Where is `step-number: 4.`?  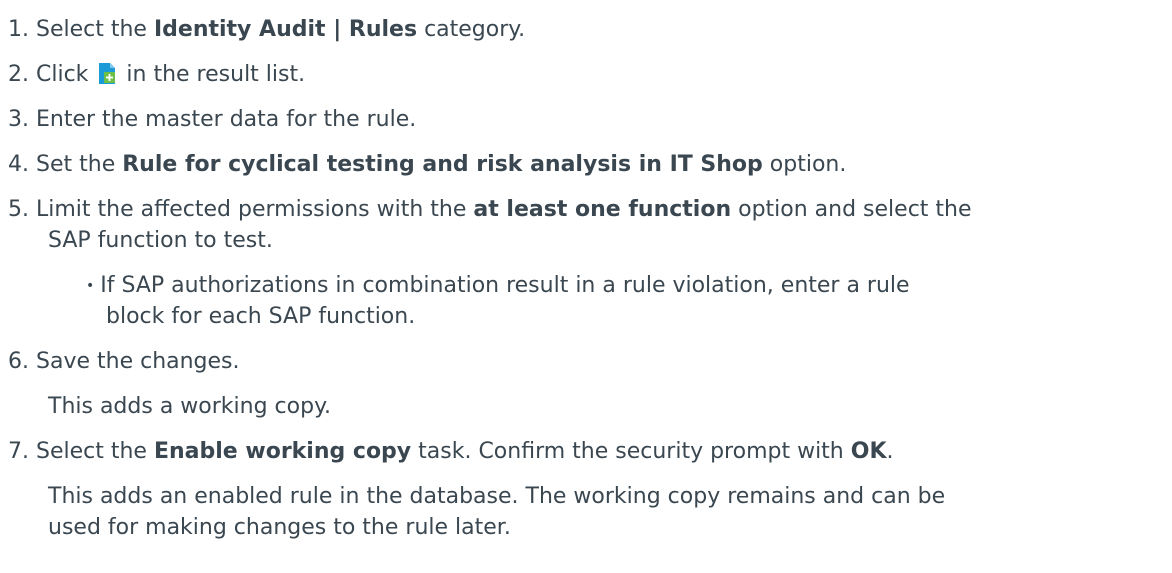 step-number: 4. is located at coordinates (18, 164).